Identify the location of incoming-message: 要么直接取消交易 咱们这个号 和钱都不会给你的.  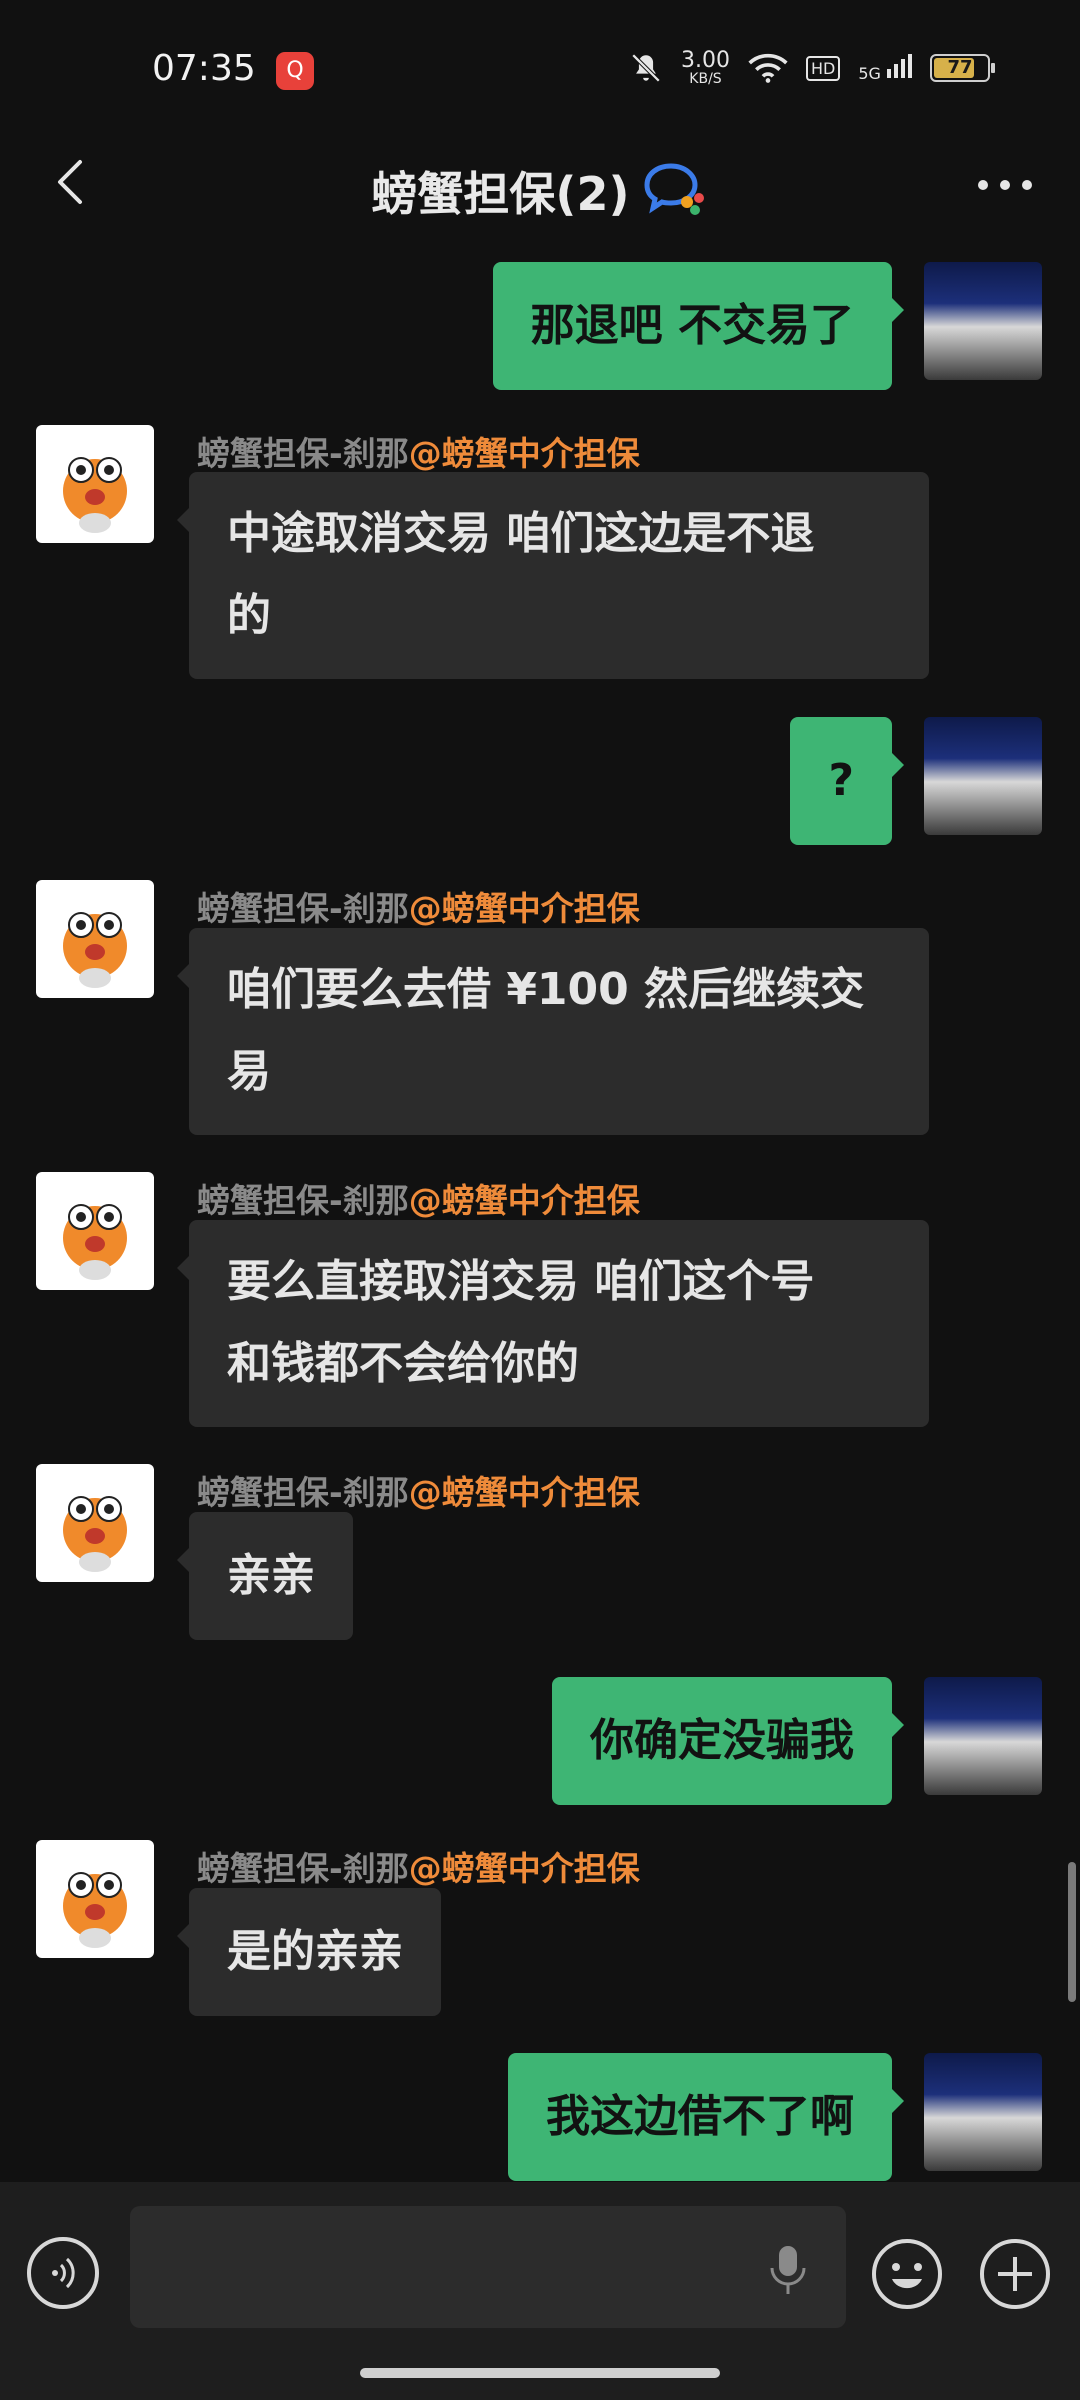
(553, 1323).